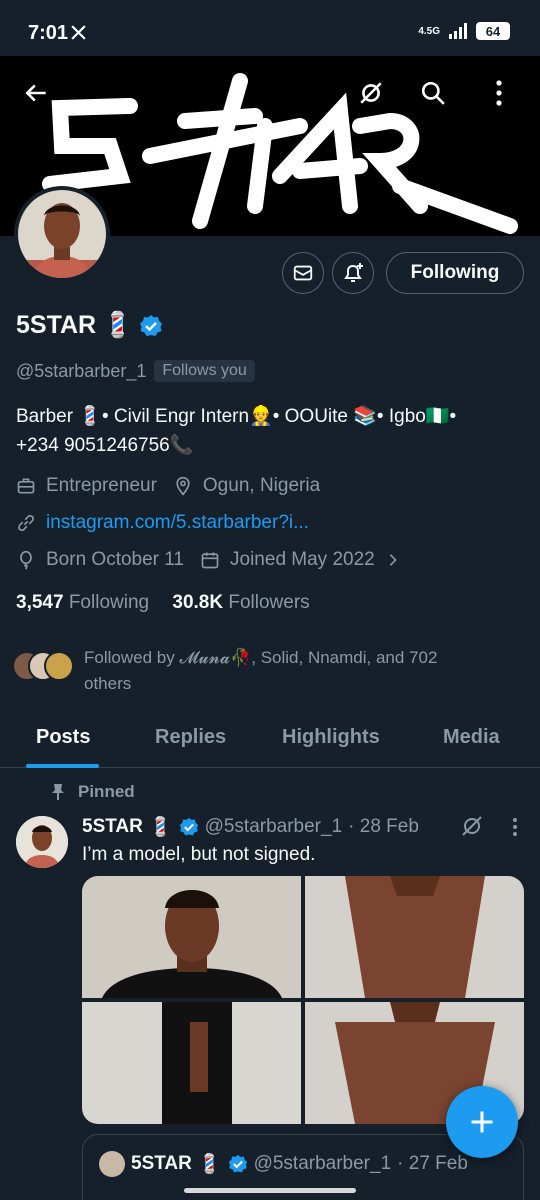 The width and height of the screenshot is (540, 1200). I want to click on profile-name: 5STAR, so click(56, 325).